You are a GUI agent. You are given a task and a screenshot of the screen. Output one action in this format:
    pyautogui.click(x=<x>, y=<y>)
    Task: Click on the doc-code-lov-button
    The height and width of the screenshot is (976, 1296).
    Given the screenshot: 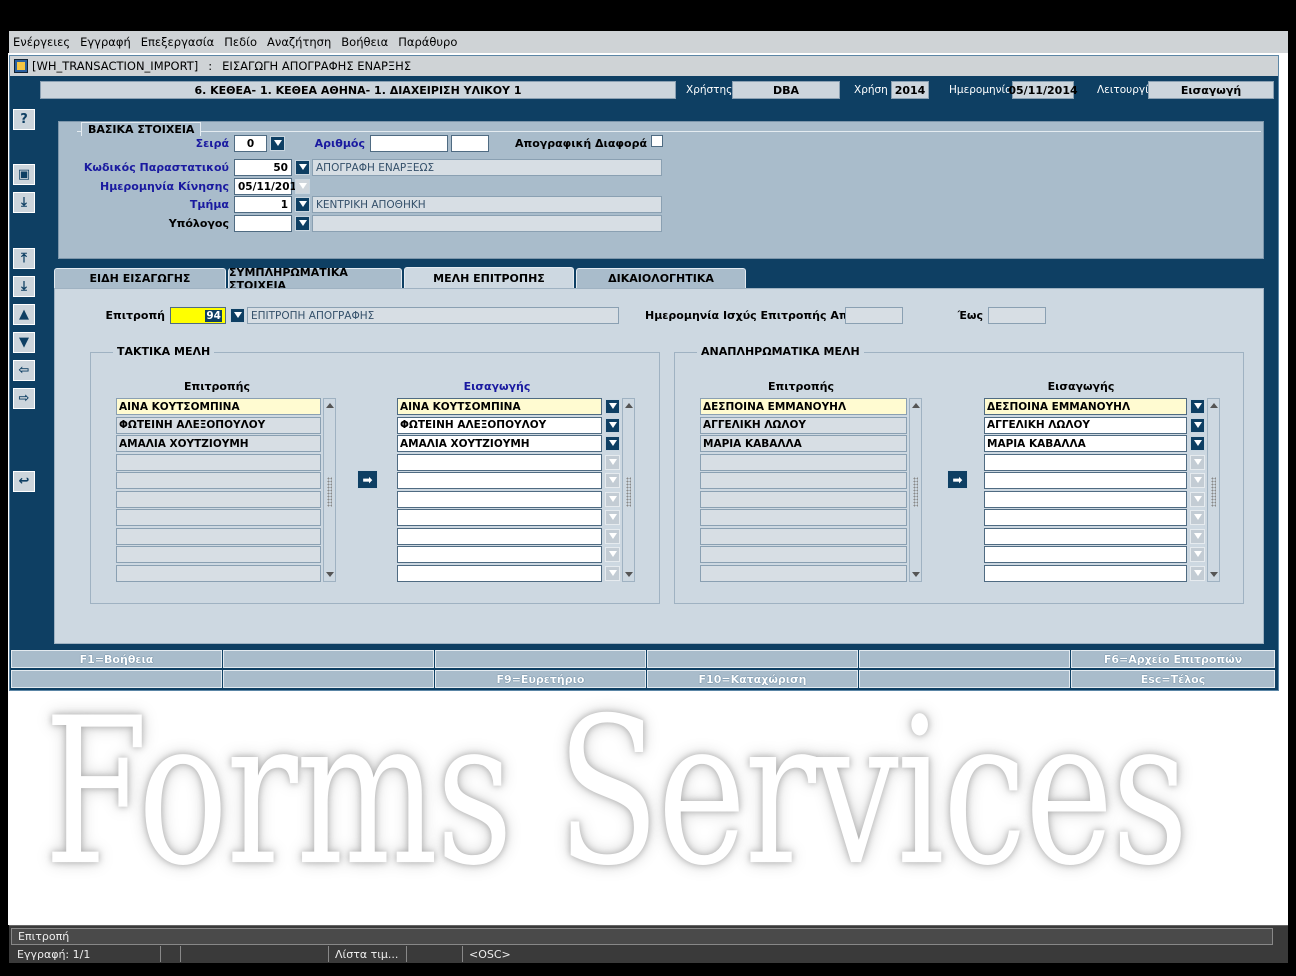 What is the action you would take?
    pyautogui.click(x=302, y=167)
    